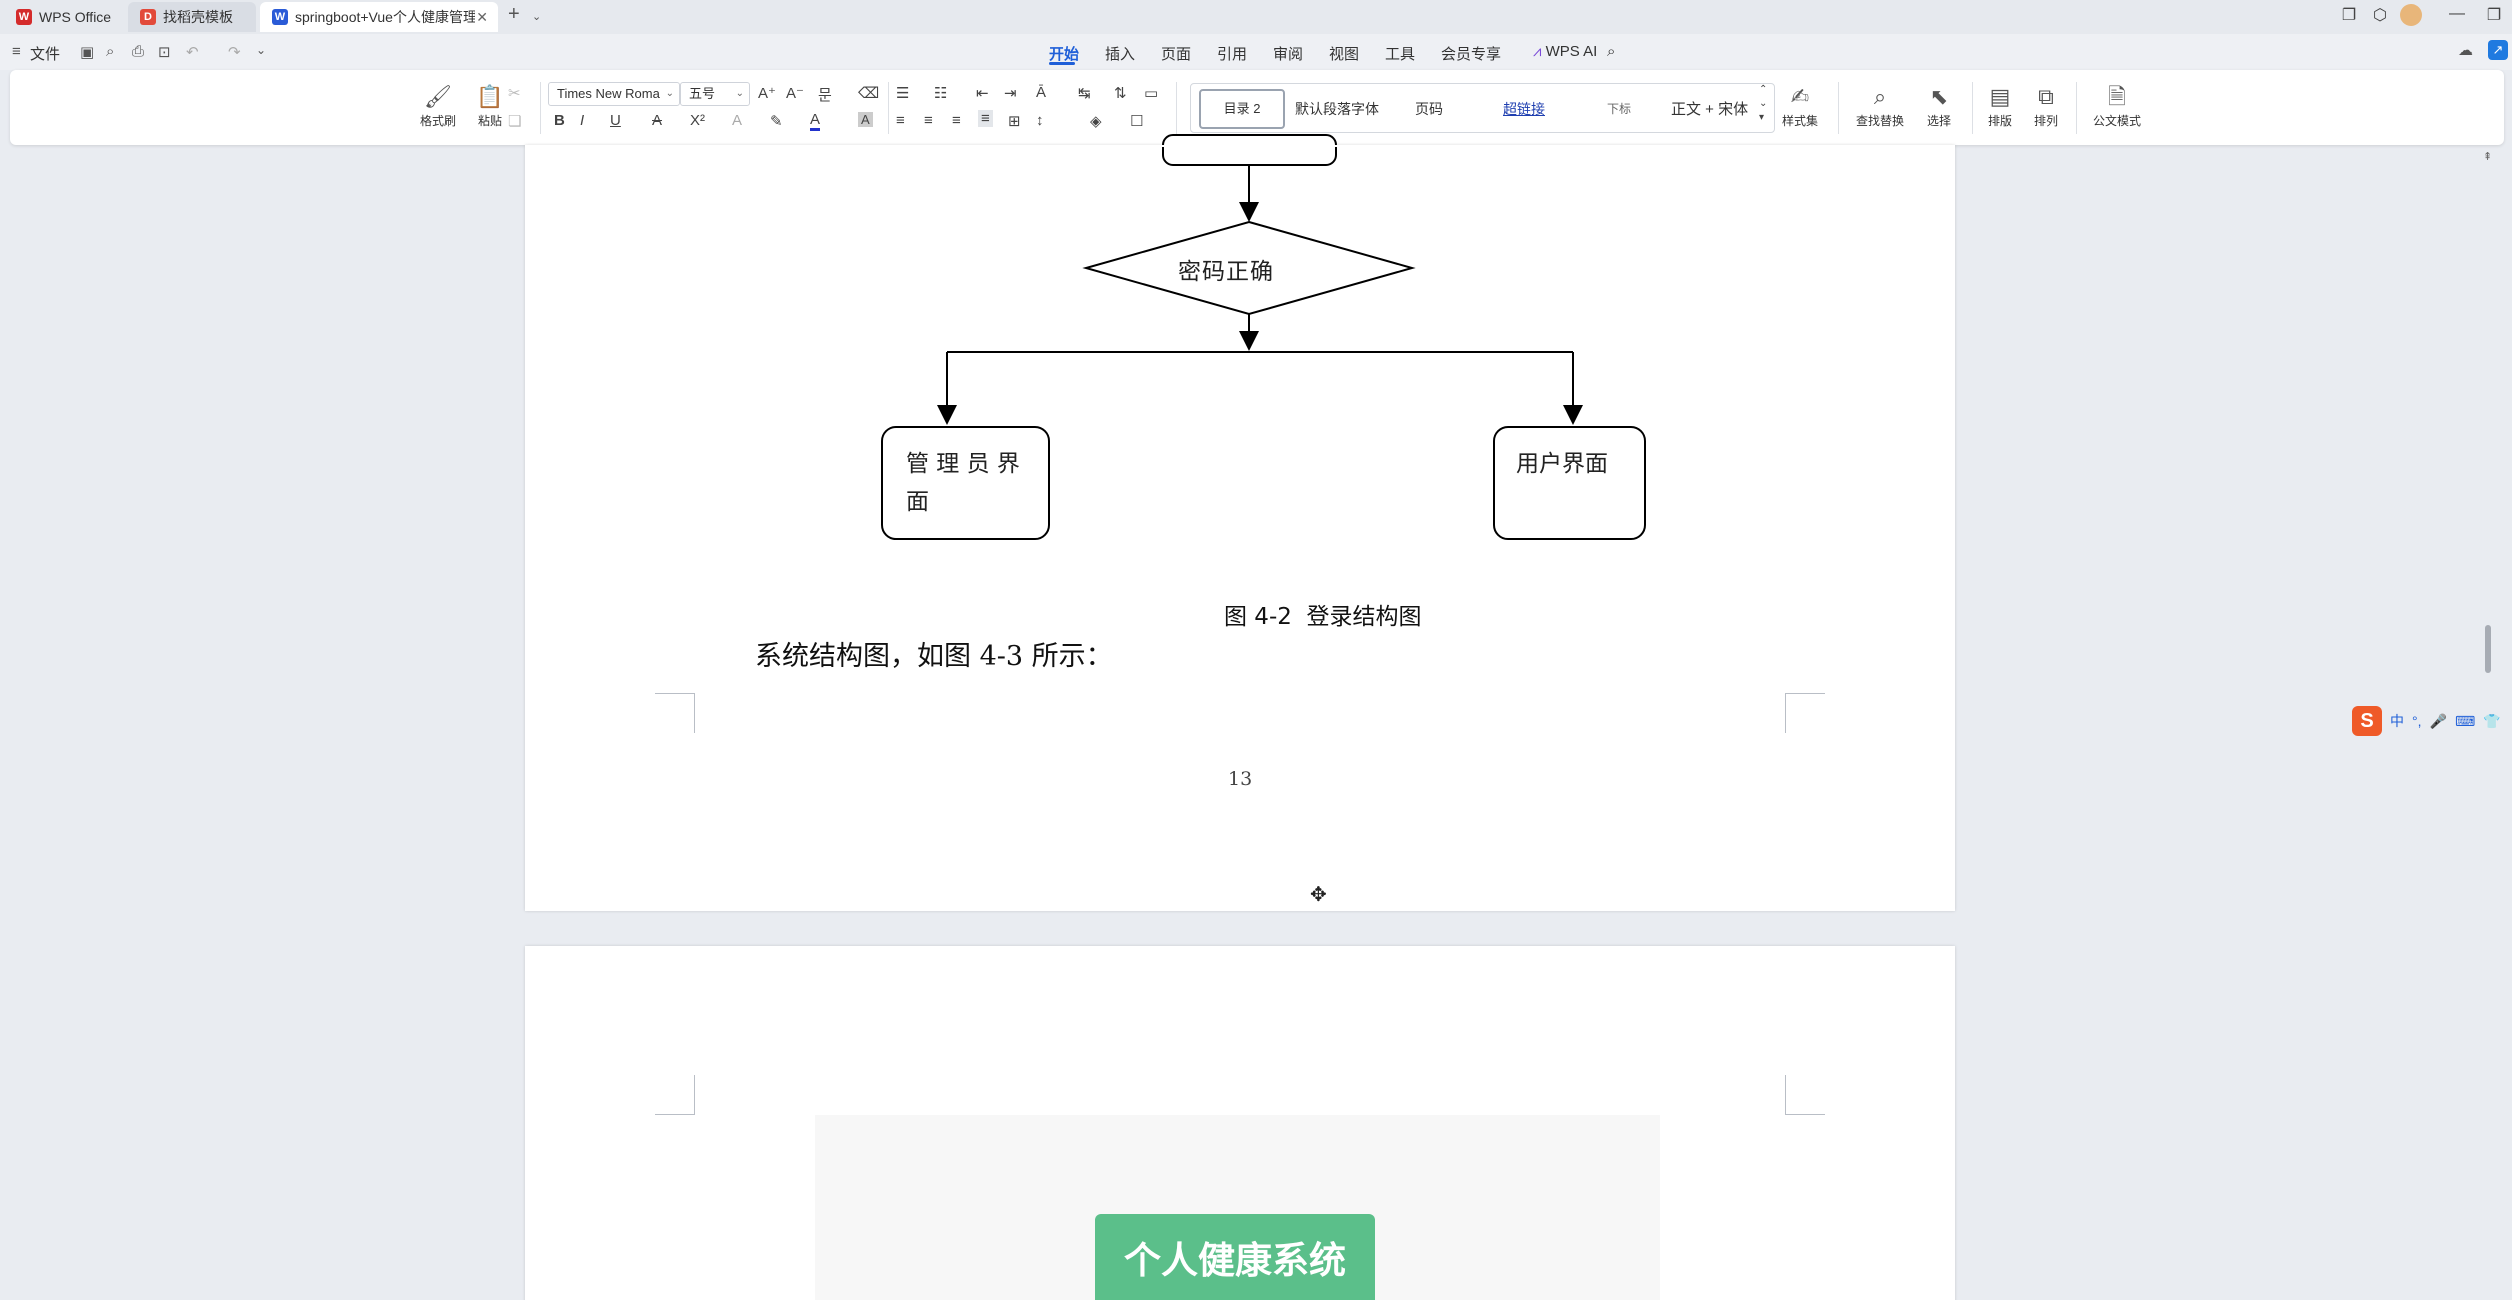 This screenshot has width=2512, height=1300. Describe the element at coordinates (2397, 721) in the screenshot. I see `ime-mode-chinese: 中` at that location.